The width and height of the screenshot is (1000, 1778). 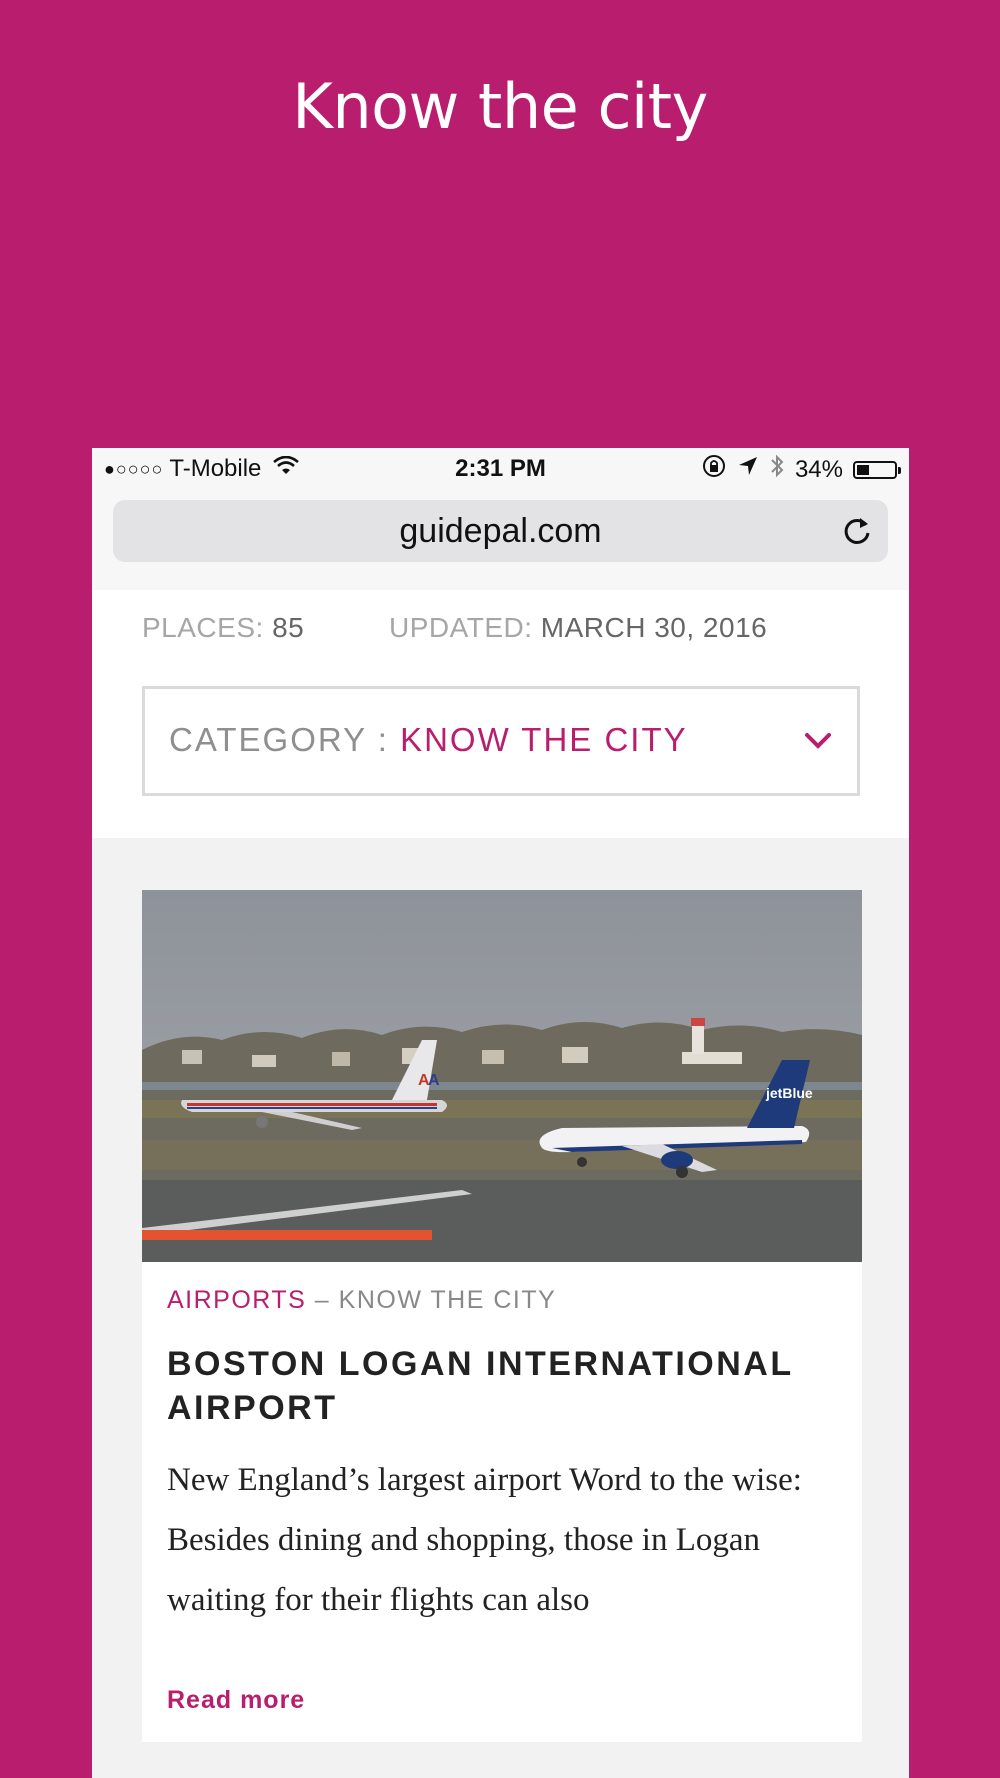 I want to click on tag-category: AIRPORTS, so click(x=236, y=1300).